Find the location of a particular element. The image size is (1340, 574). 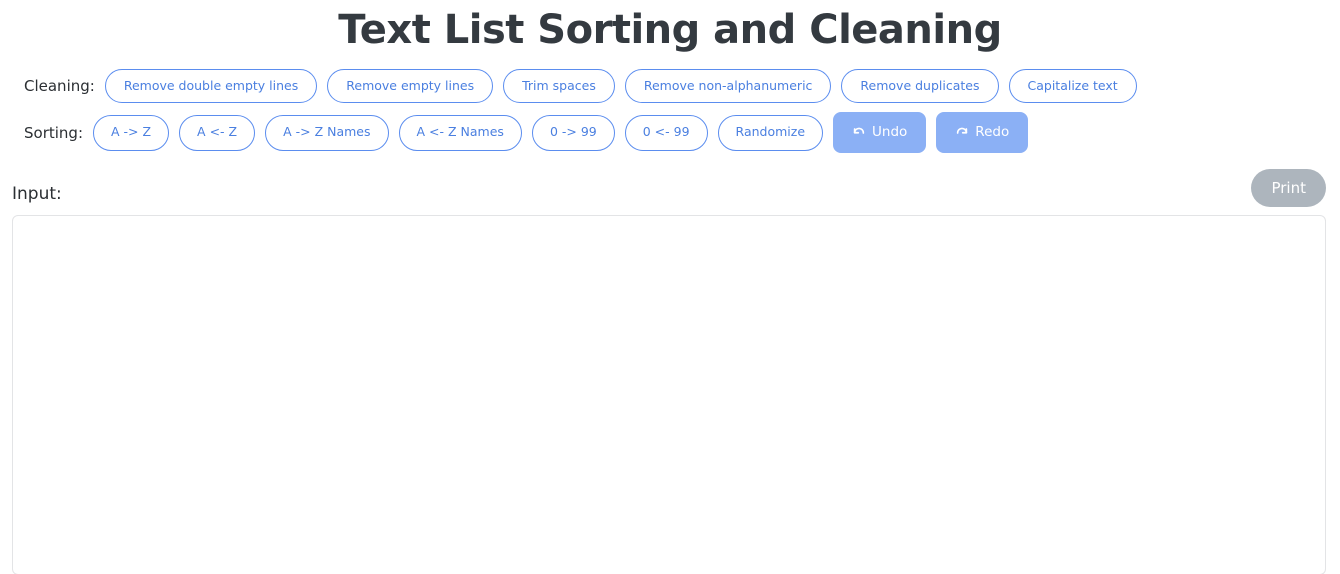

sorting-button-label: A -> Z Names is located at coordinates (327, 132).